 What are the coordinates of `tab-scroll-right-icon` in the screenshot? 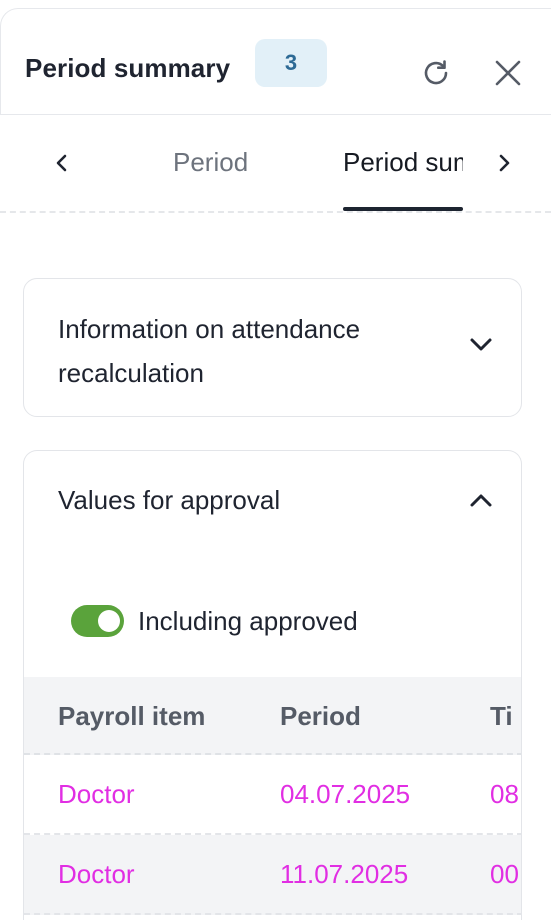 It's located at (504, 163).